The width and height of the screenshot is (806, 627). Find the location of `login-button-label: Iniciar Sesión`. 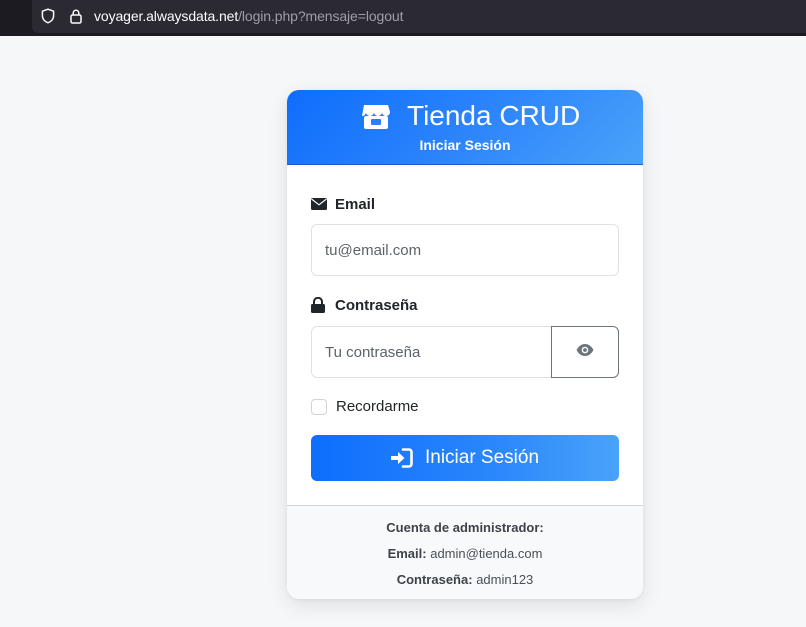

login-button-label: Iniciar Sesión is located at coordinates (482, 457).